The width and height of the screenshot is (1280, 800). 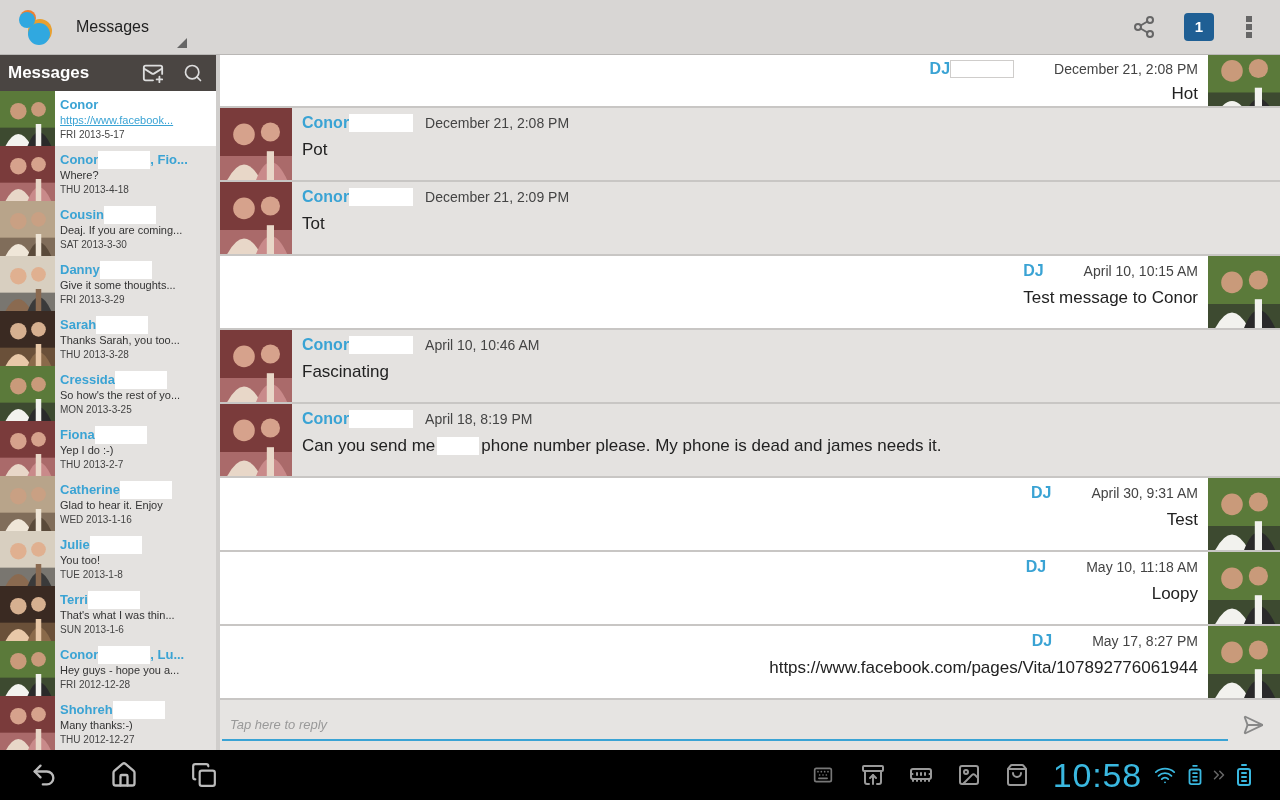 I want to click on search-icon, so click(x=193, y=73).